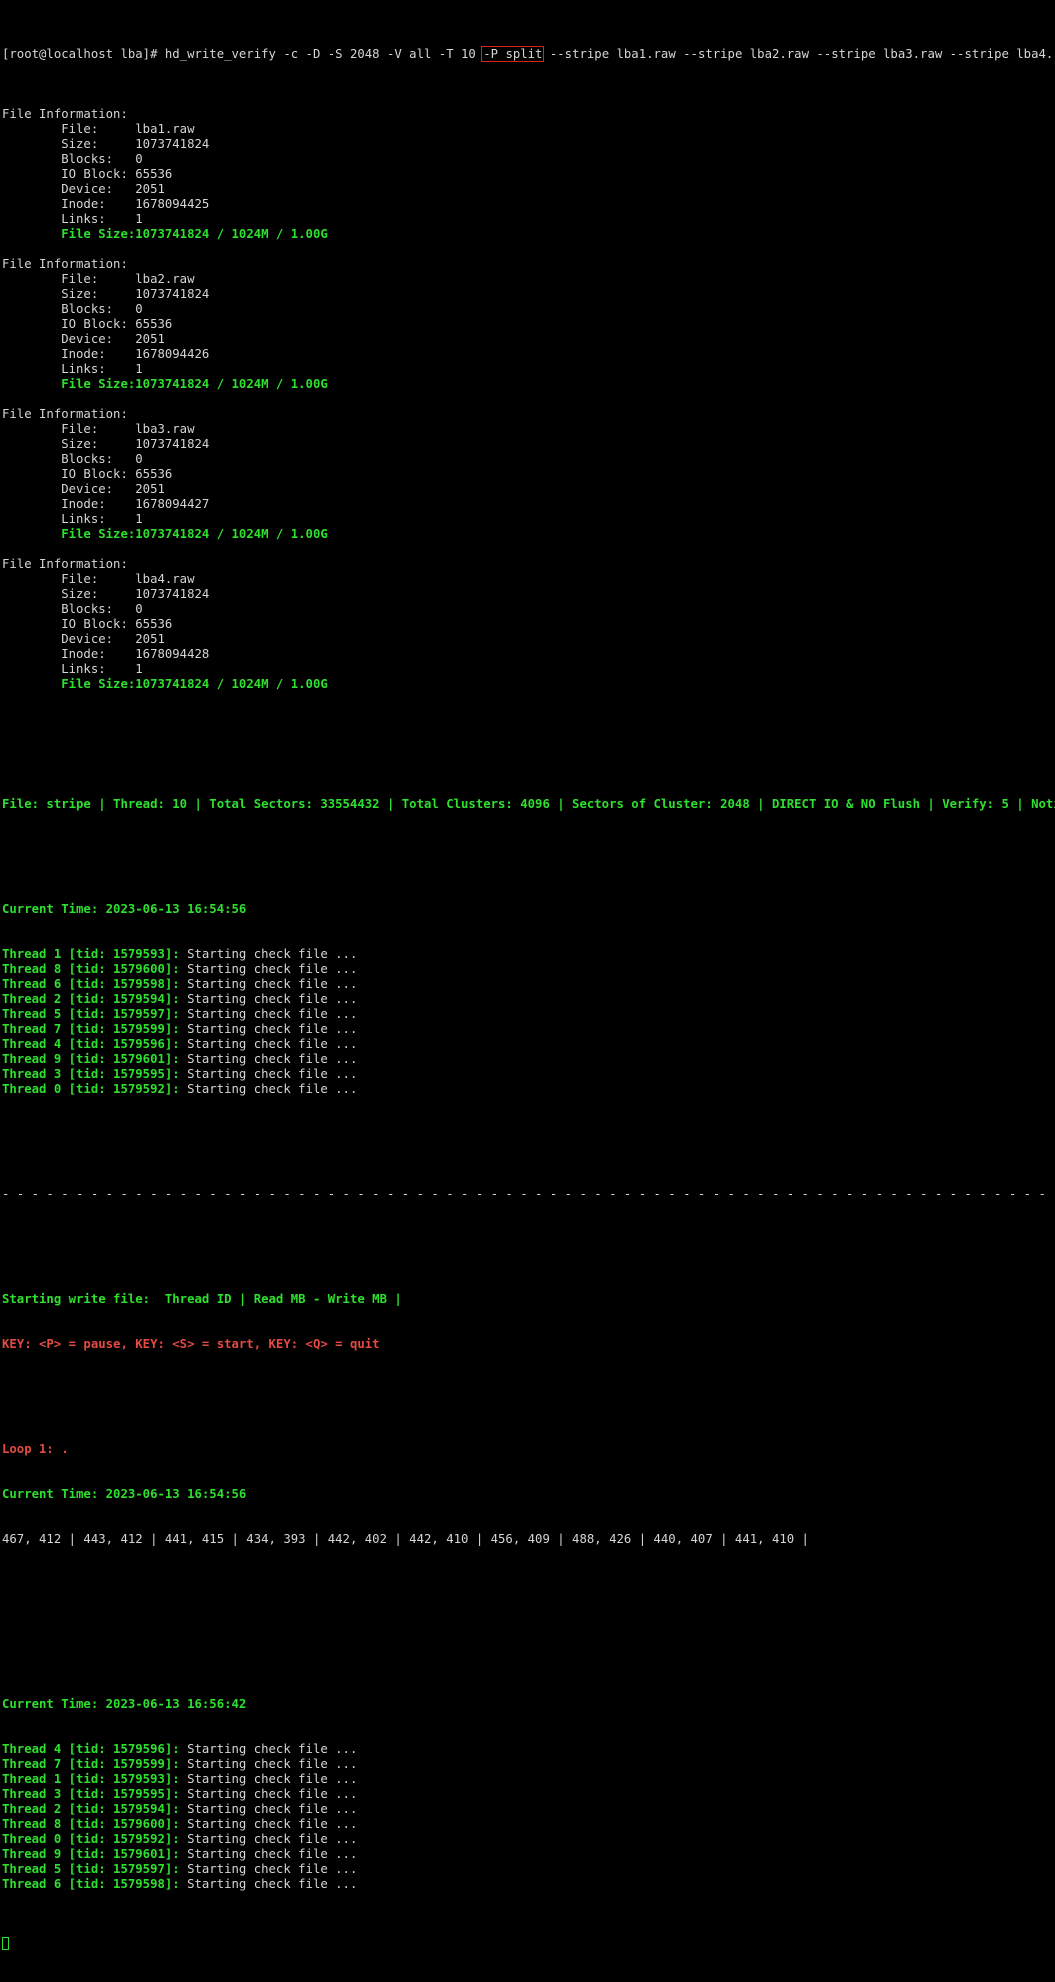  I want to click on file-field-name-value: lba2.raw, so click(165, 279).